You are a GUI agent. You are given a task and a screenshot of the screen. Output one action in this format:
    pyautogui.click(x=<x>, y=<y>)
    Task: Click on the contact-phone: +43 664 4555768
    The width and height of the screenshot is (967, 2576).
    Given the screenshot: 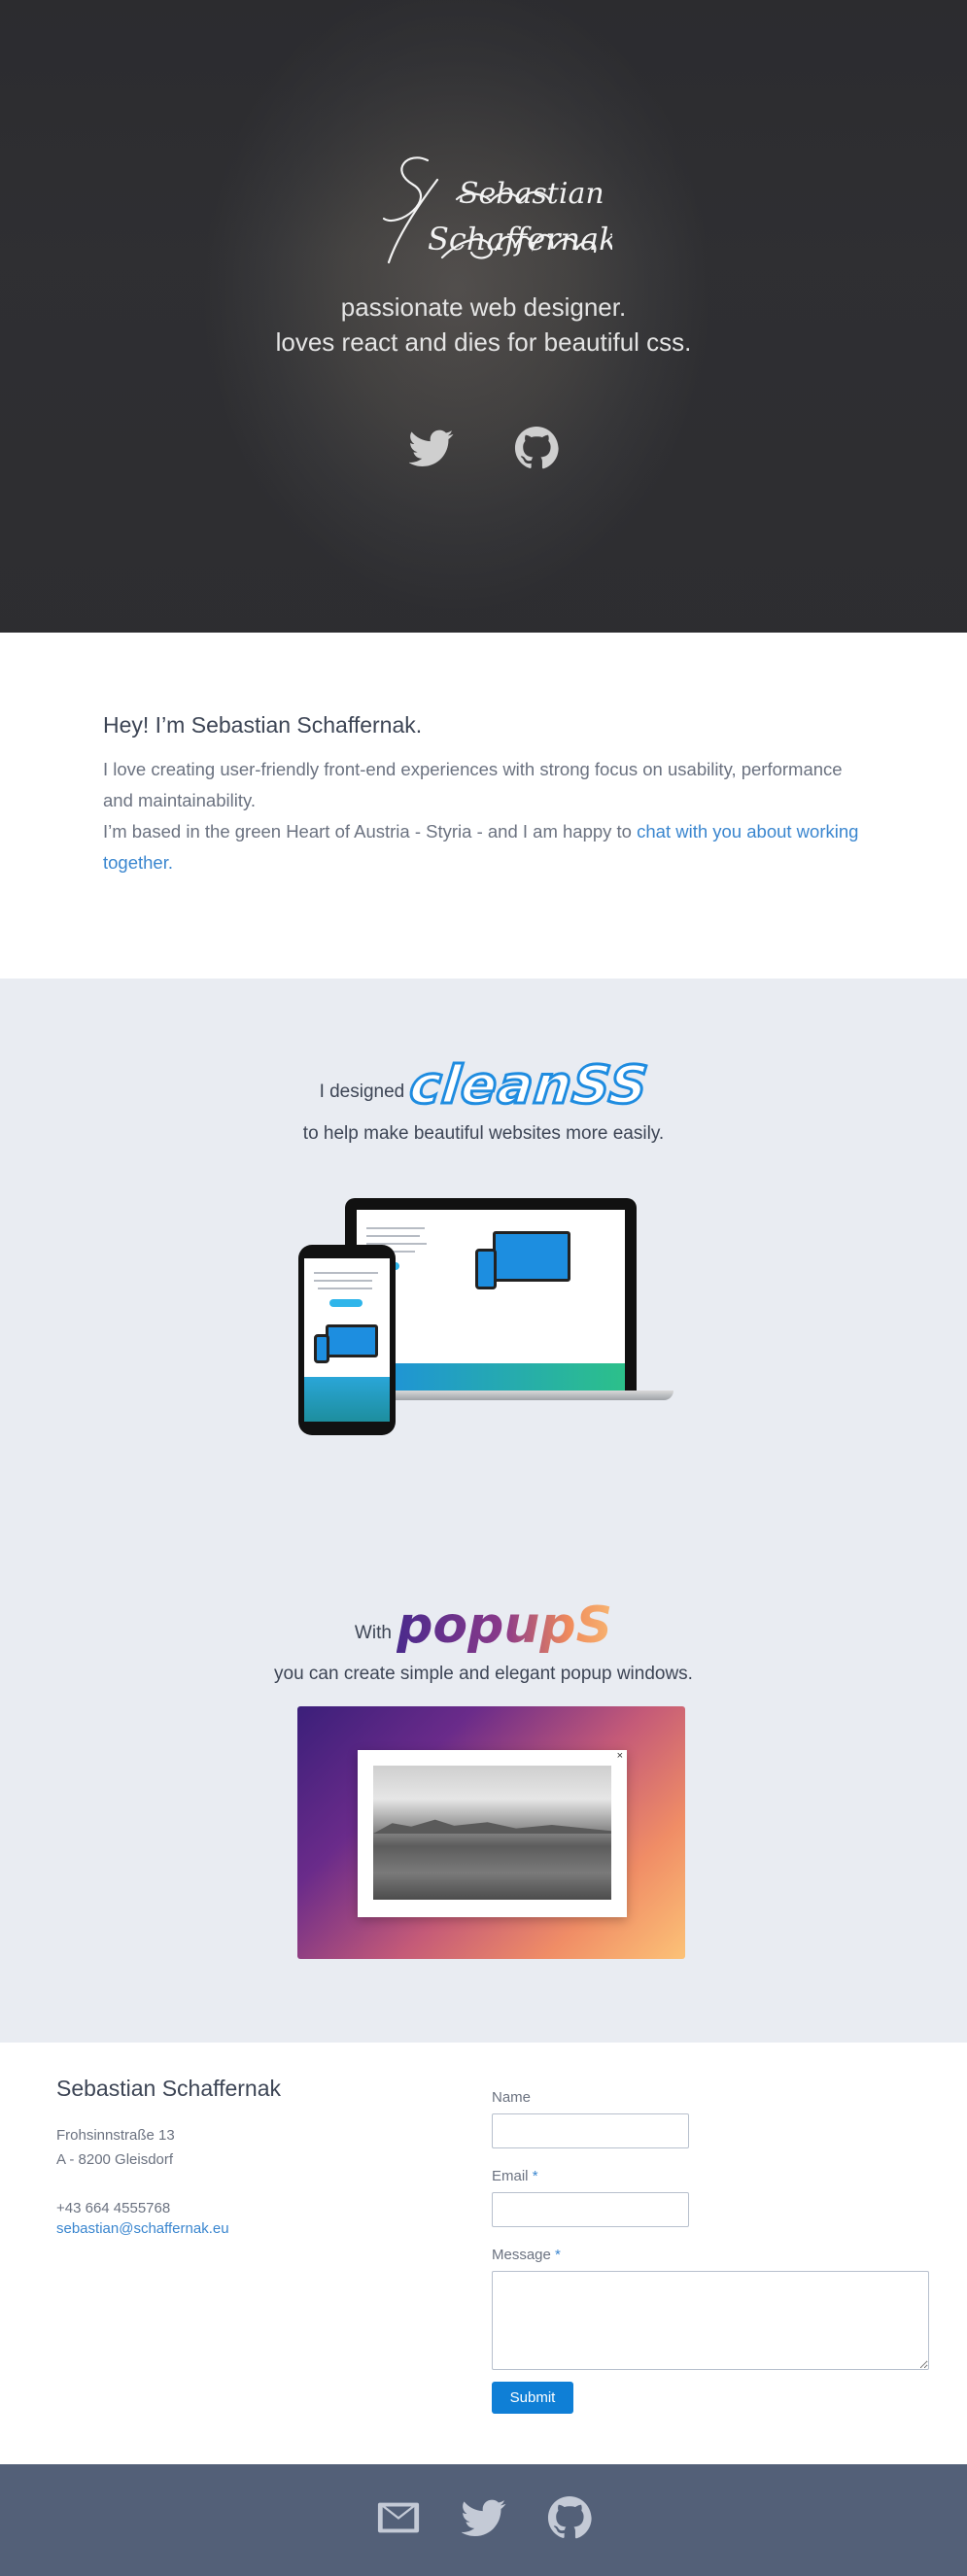 What is the action you would take?
    pyautogui.click(x=114, y=2208)
    